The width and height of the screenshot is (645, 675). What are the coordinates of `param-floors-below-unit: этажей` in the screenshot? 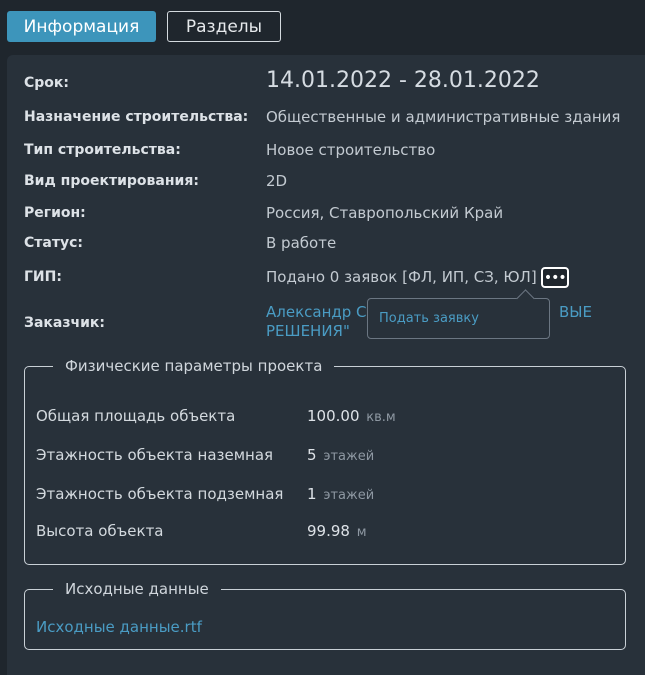 It's located at (349, 495).